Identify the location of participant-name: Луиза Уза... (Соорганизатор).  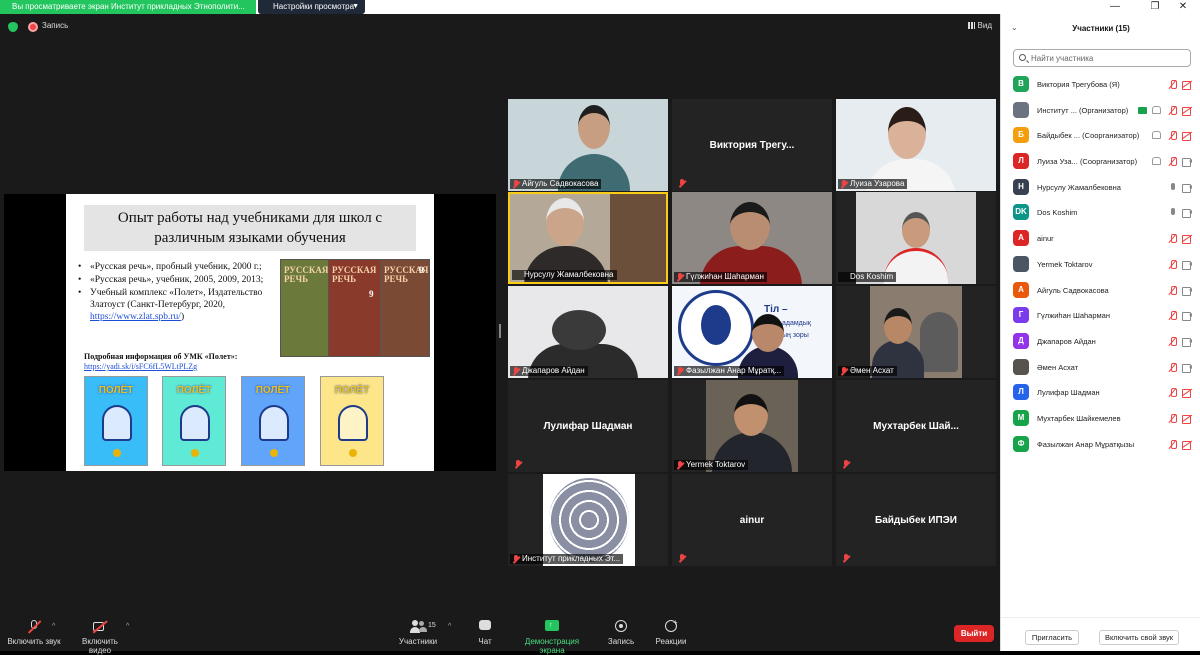
(1087, 161).